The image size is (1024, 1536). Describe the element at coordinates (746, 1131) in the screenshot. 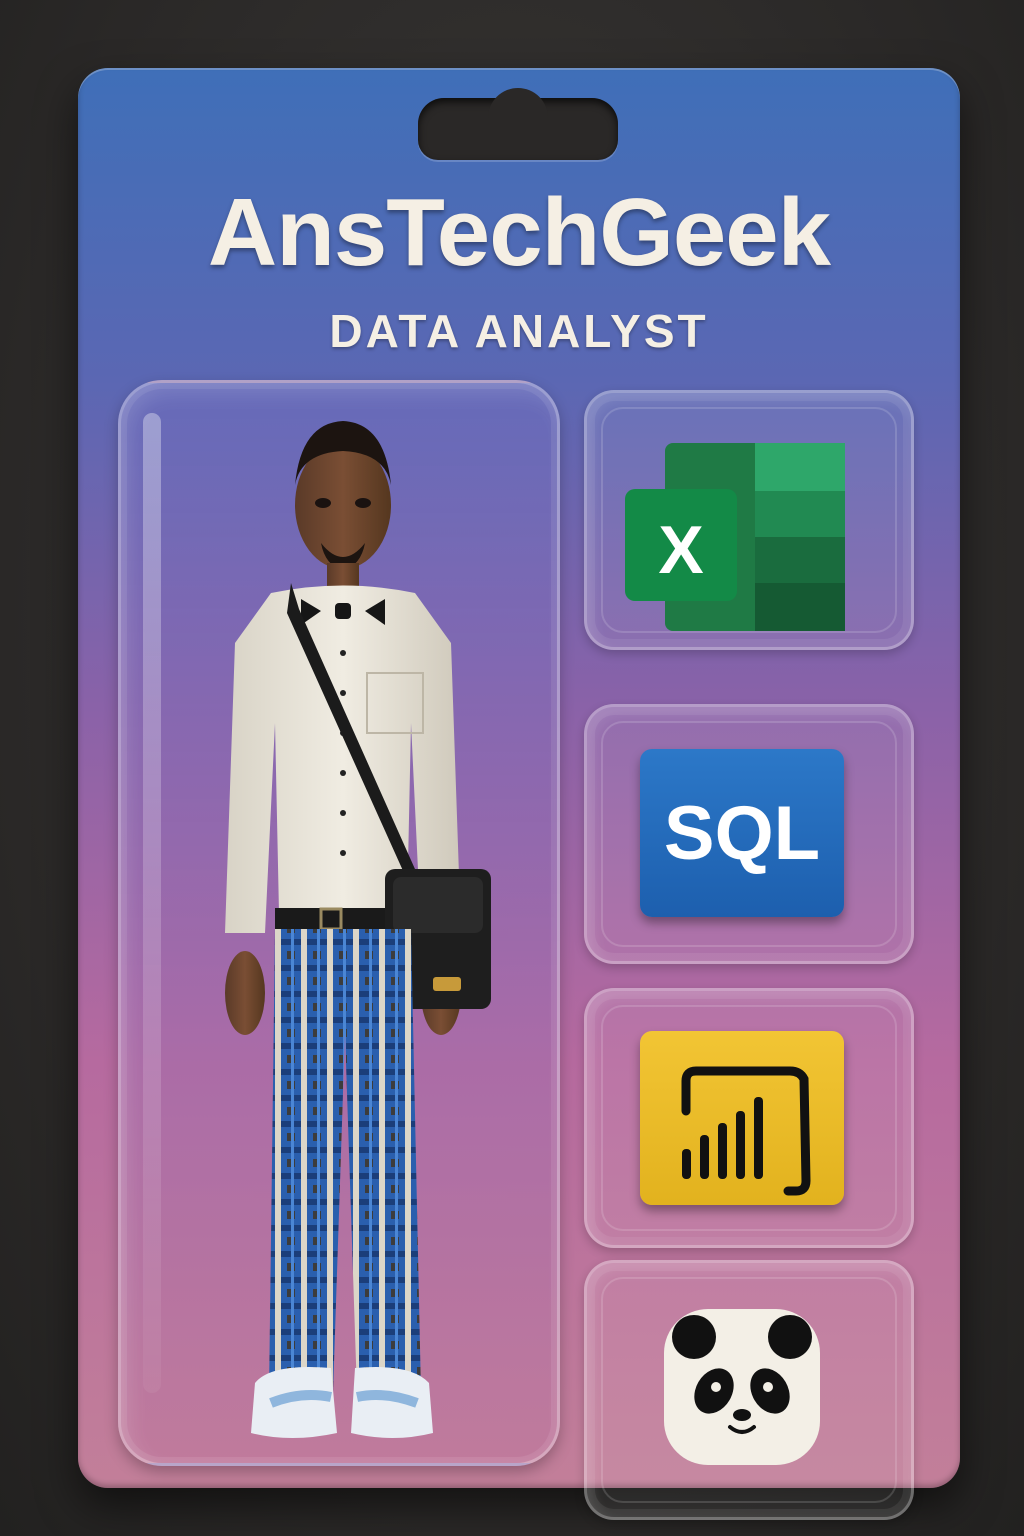

I see `powerbi-glyph` at that location.